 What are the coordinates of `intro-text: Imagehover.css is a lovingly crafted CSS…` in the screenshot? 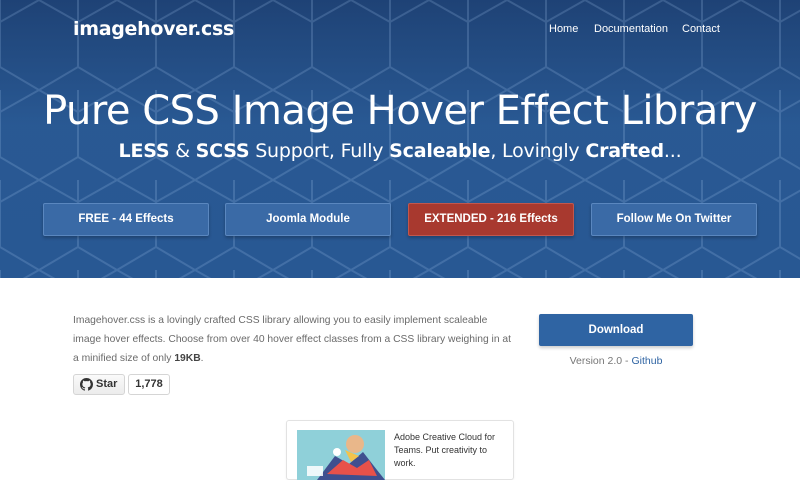 It's located at (292, 339).